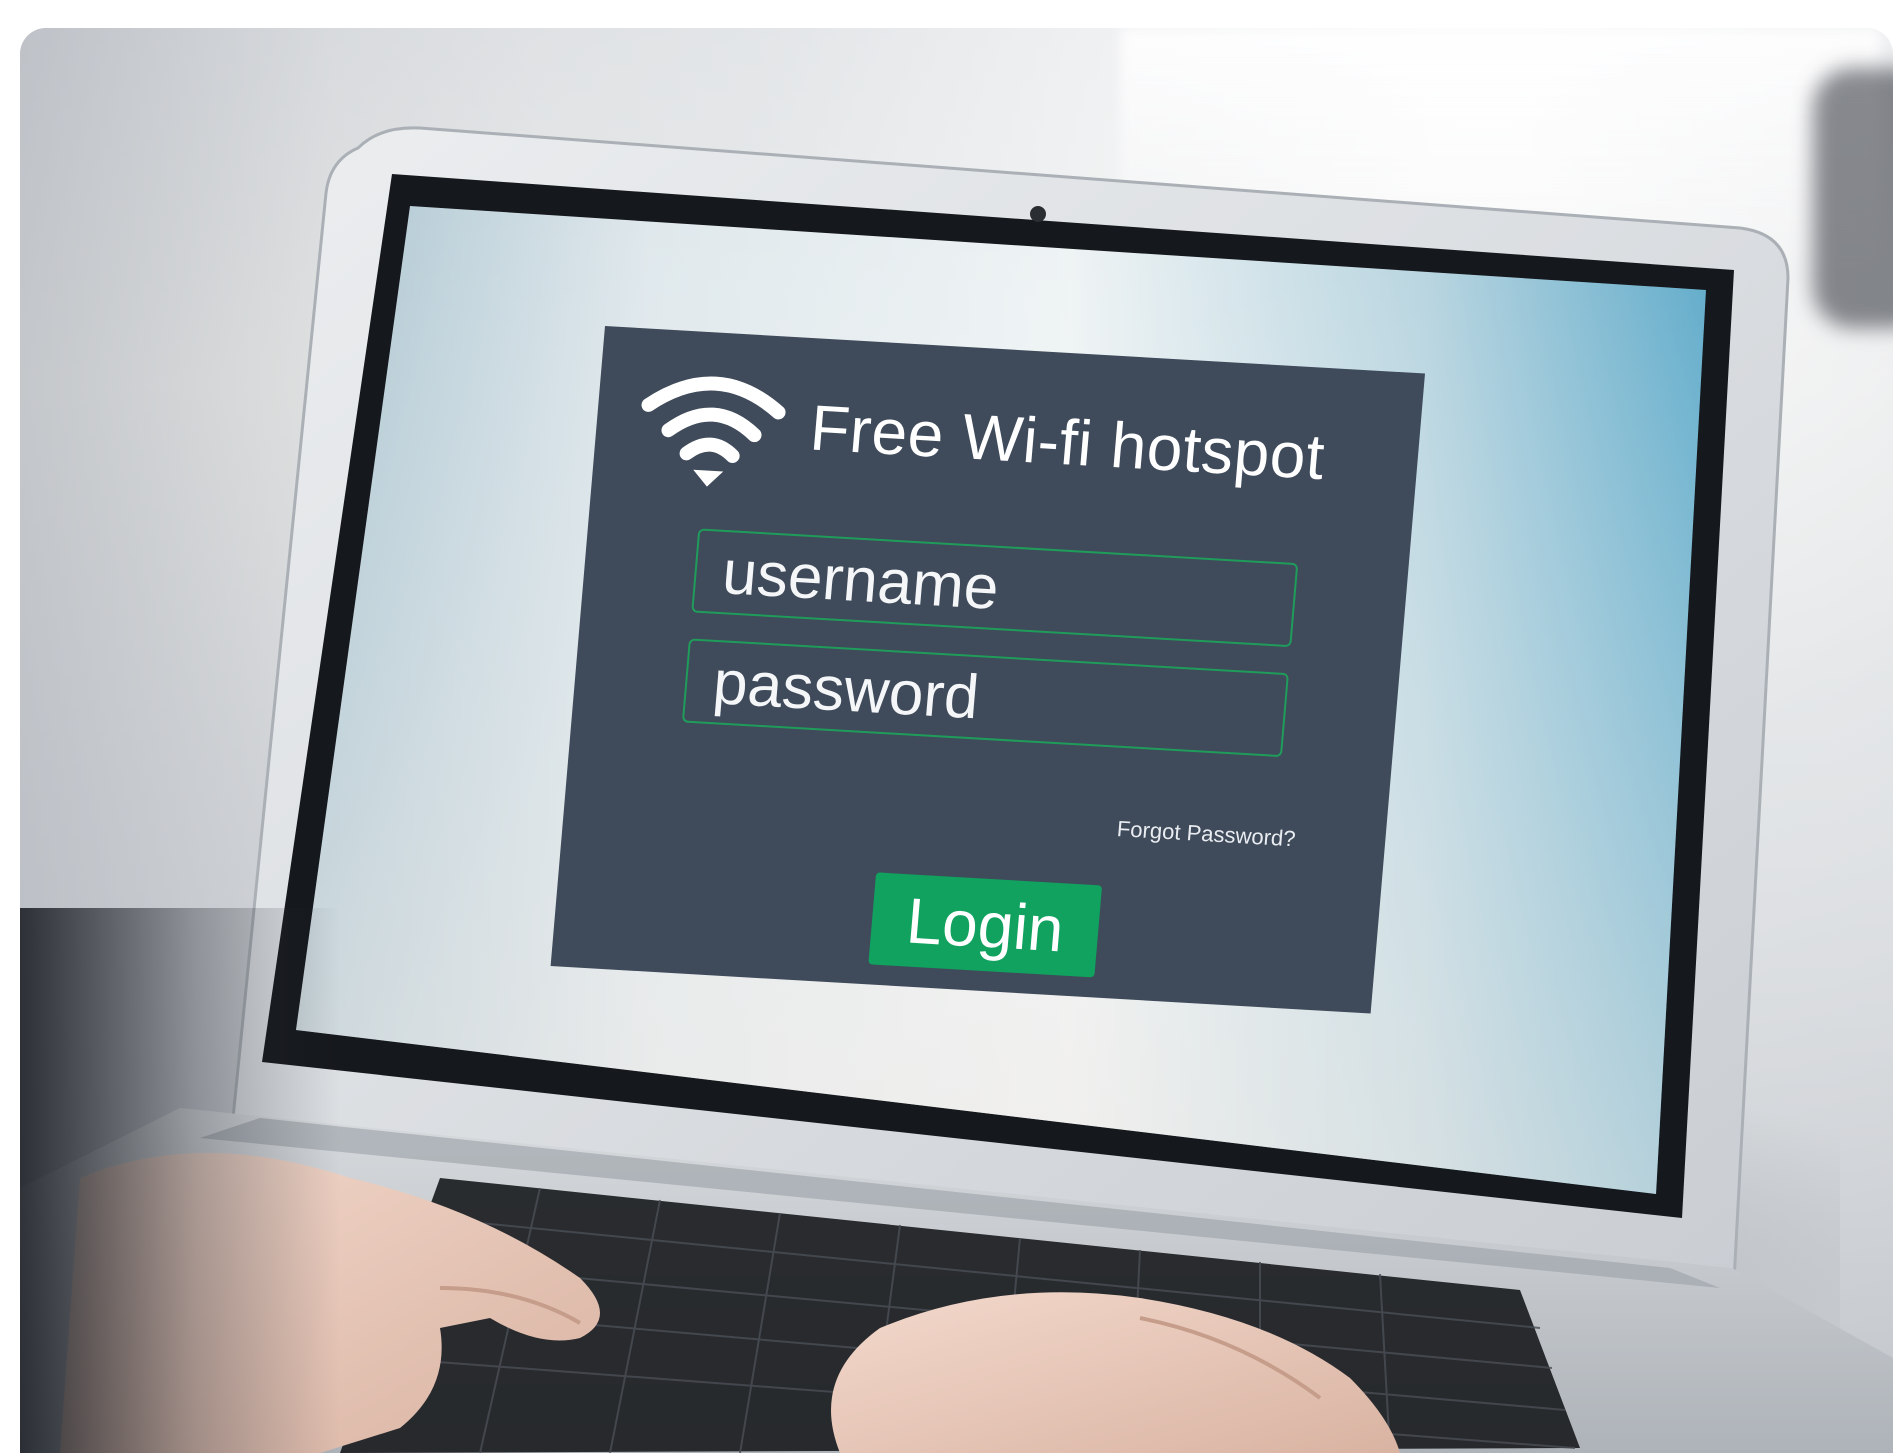 Image resolution: width=1893 pixels, height=1453 pixels. What do you see at coordinates (713, 431) in the screenshot?
I see `wifi-icon` at bounding box center [713, 431].